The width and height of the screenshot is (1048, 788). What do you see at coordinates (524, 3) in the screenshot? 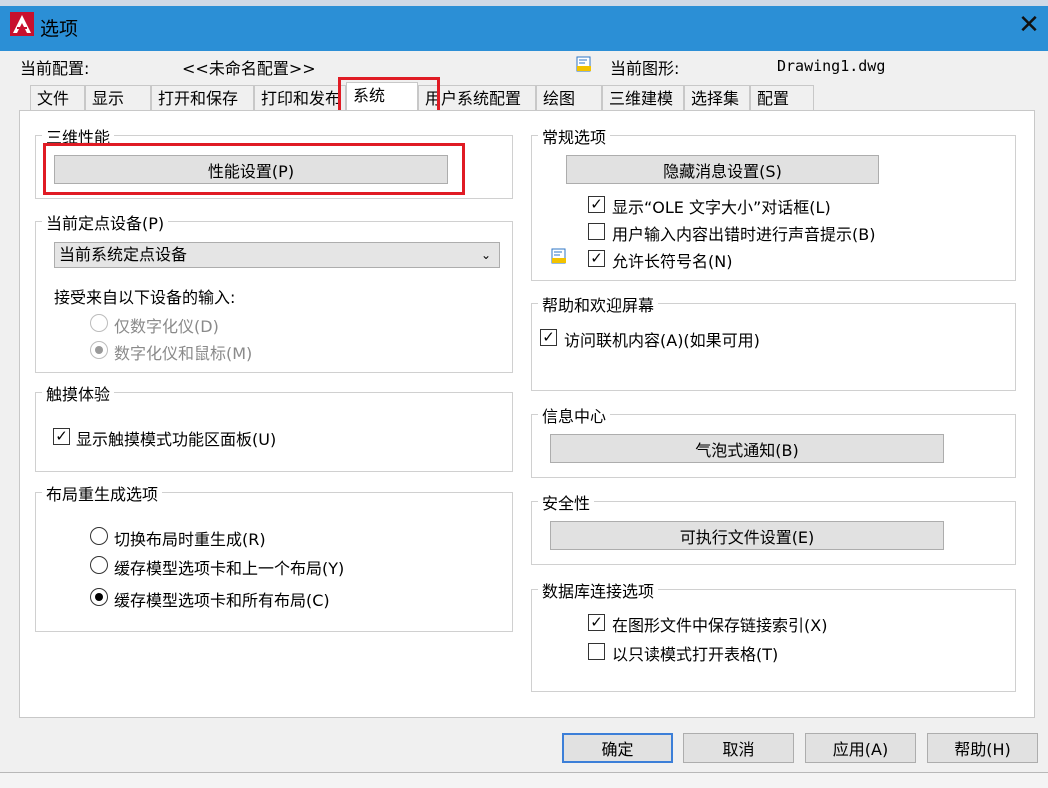
I see `title-bar-top-strip` at bounding box center [524, 3].